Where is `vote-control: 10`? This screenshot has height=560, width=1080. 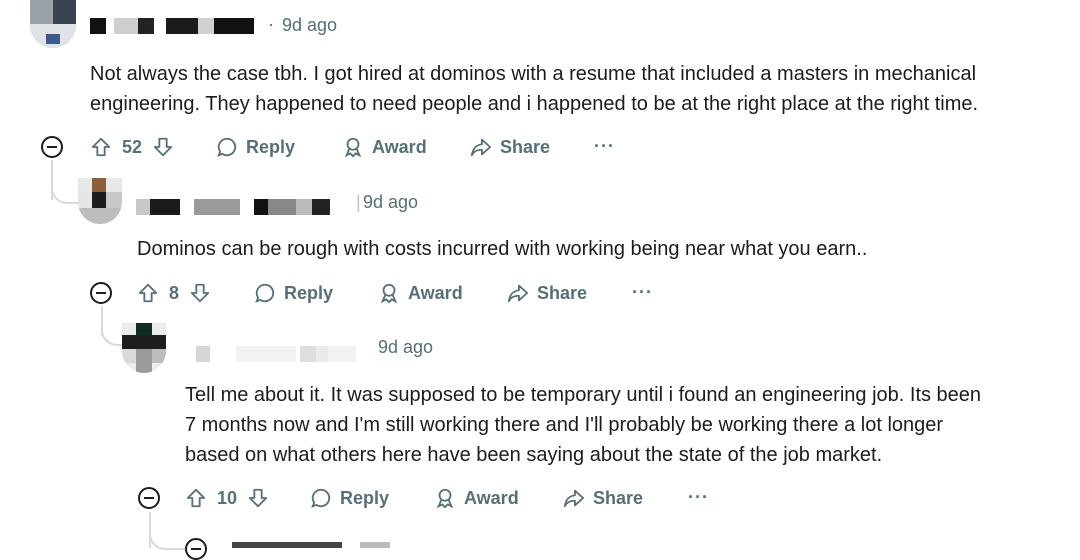
vote-control: 10 is located at coordinates (227, 498).